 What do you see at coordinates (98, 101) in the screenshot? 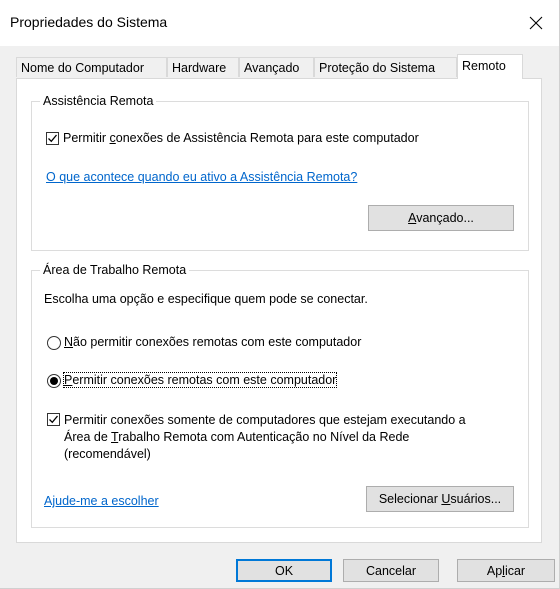
I see `remote-assistance-group-title: Assistência Remota` at bounding box center [98, 101].